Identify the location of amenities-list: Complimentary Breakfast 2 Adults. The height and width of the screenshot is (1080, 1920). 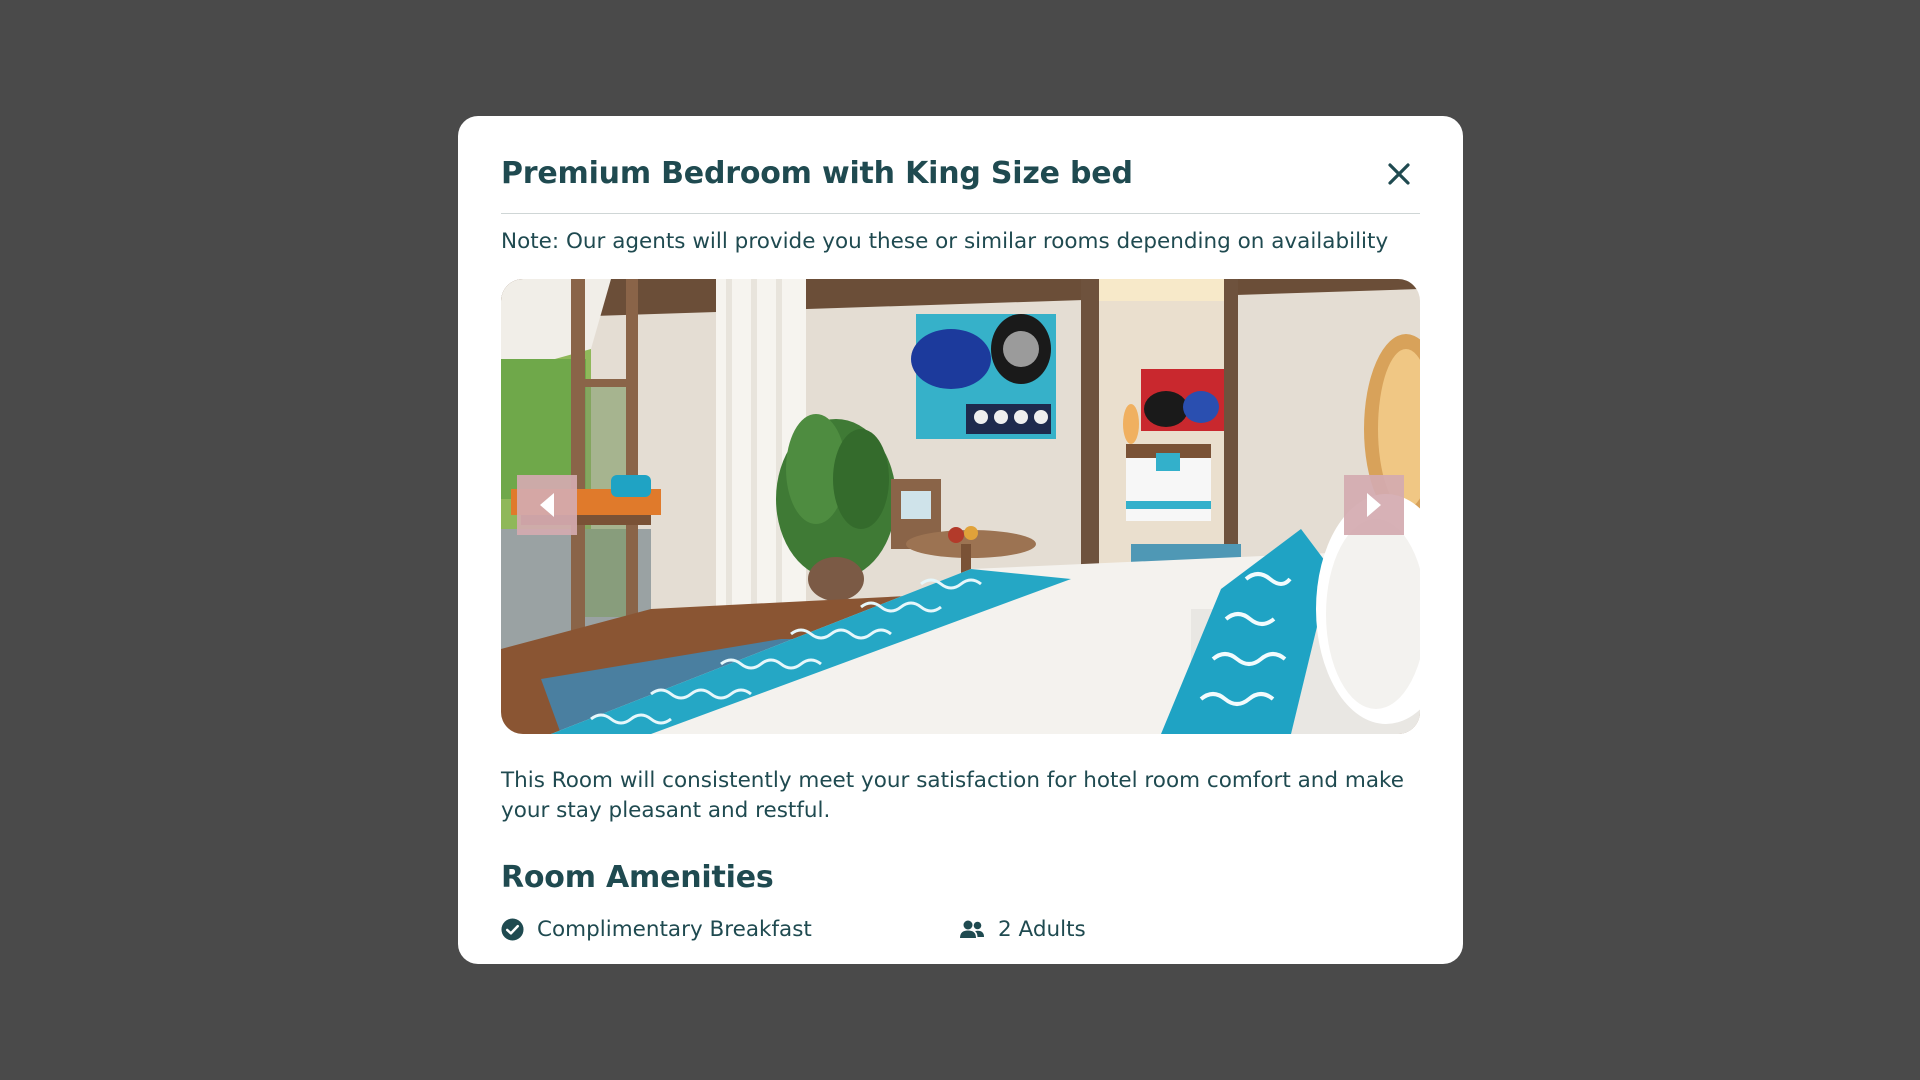
(960, 929).